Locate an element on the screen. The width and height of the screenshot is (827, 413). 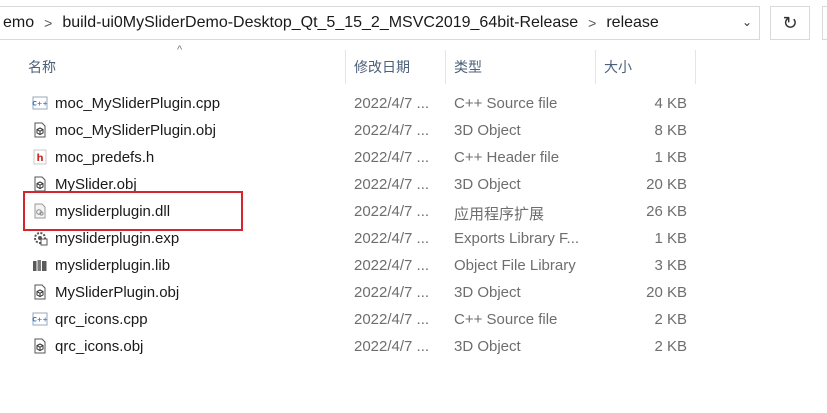
sort-ascending-icon: ^ is located at coordinates (180, 50).